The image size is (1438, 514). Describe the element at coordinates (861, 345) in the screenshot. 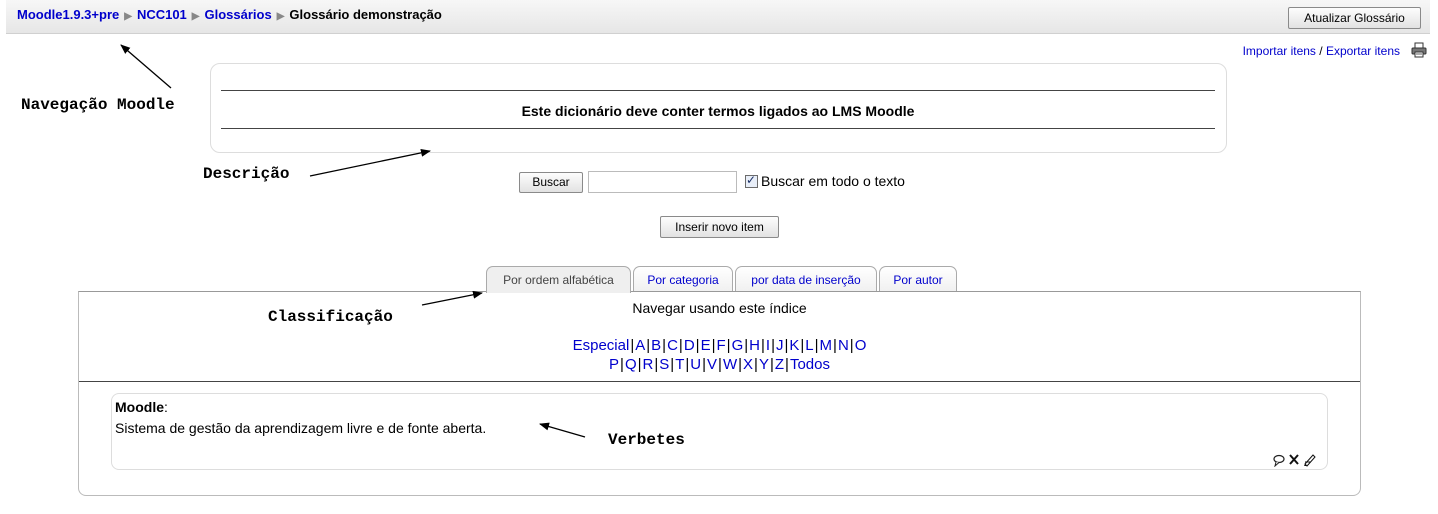

I see `letter-link-o: O` at that location.